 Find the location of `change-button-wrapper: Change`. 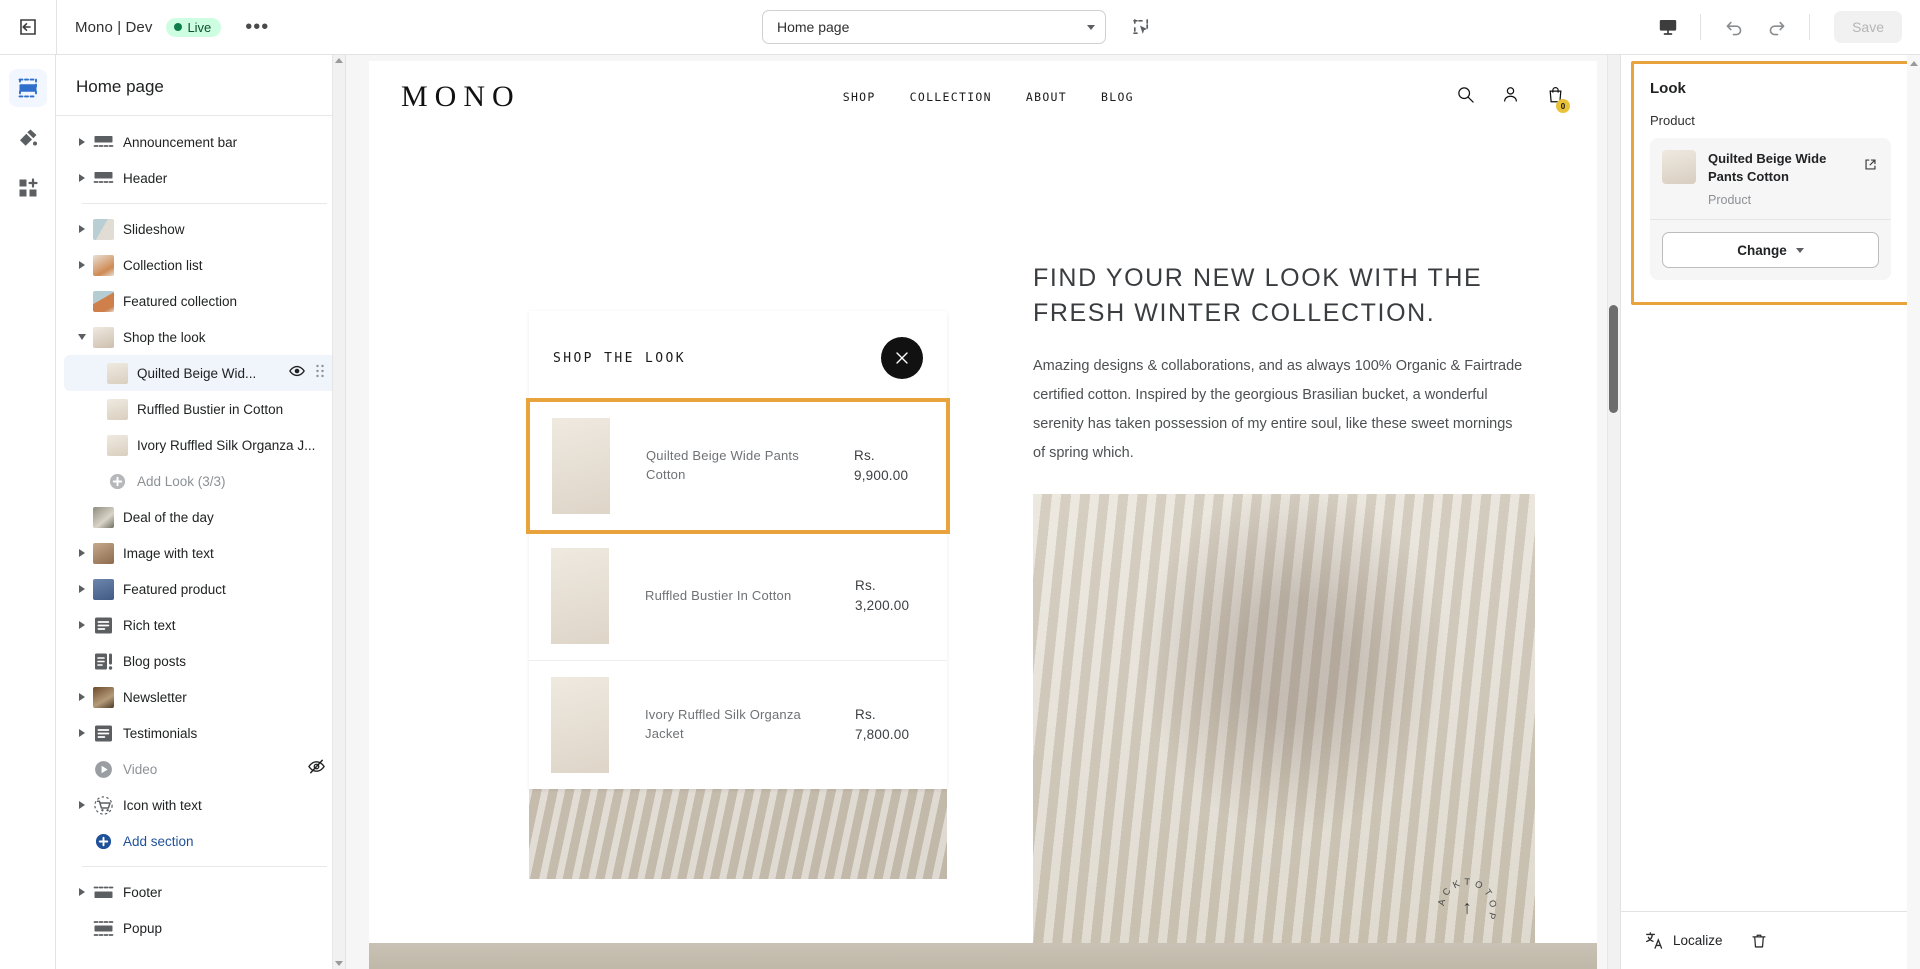

change-button-wrapper: Change is located at coordinates (1770, 250).